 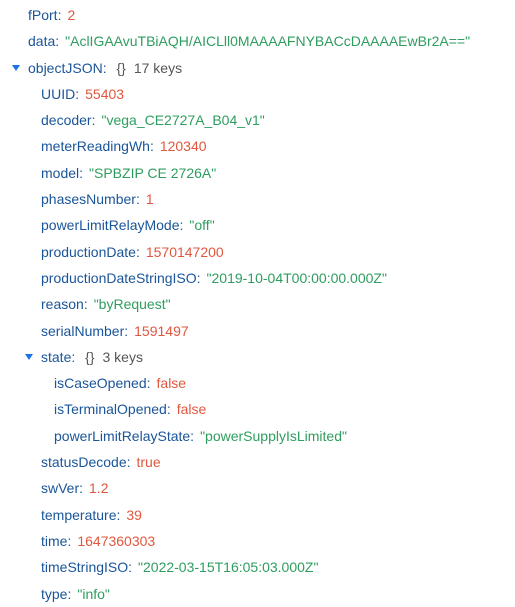 What do you see at coordinates (65, 67) in the screenshot?
I see `tree-key: objectJSON` at bounding box center [65, 67].